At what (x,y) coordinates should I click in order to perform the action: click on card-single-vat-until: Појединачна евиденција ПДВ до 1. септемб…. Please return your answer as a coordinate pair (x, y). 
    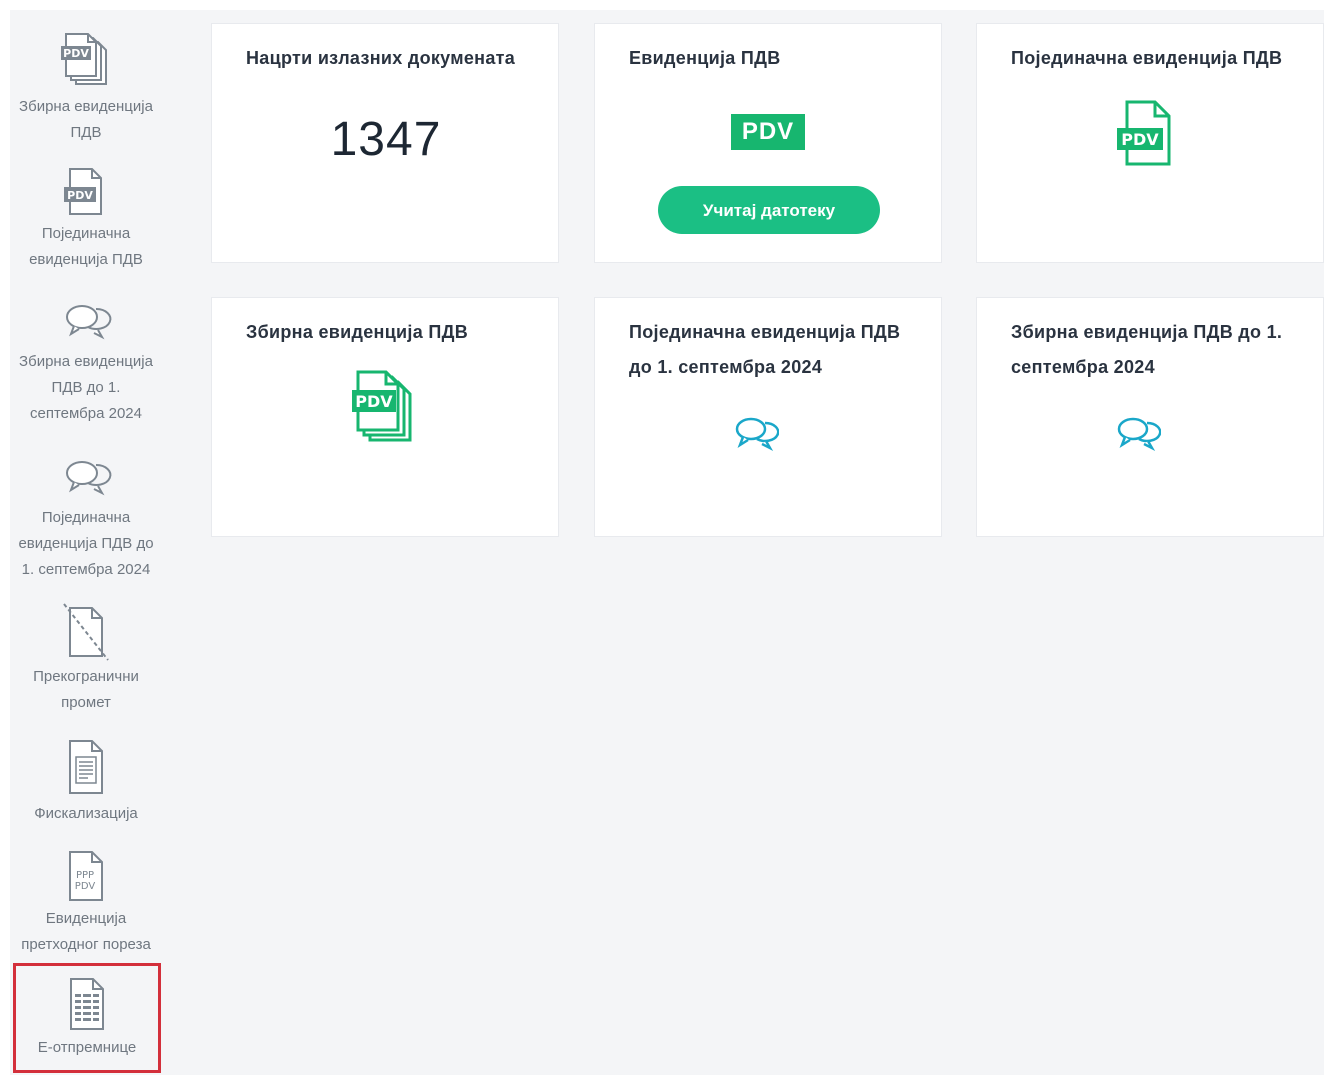
    Looking at the image, I should click on (768, 417).